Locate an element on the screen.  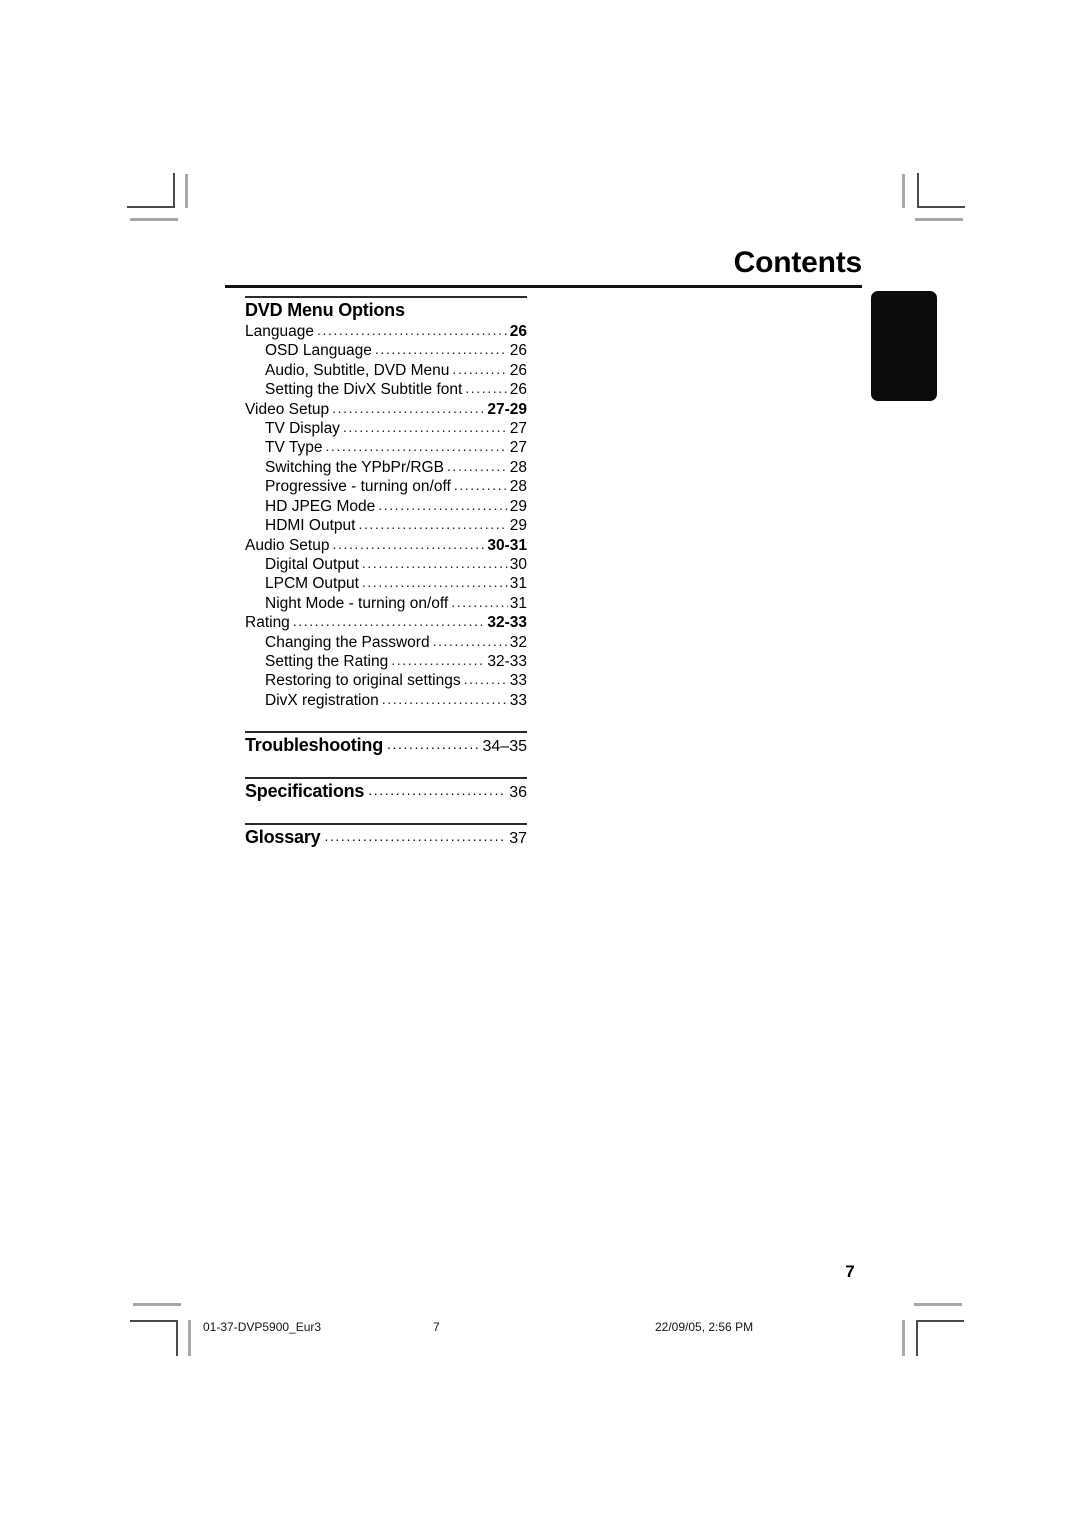
crop-mark-bottom-right-vertical is located at coordinates (917, 1338).